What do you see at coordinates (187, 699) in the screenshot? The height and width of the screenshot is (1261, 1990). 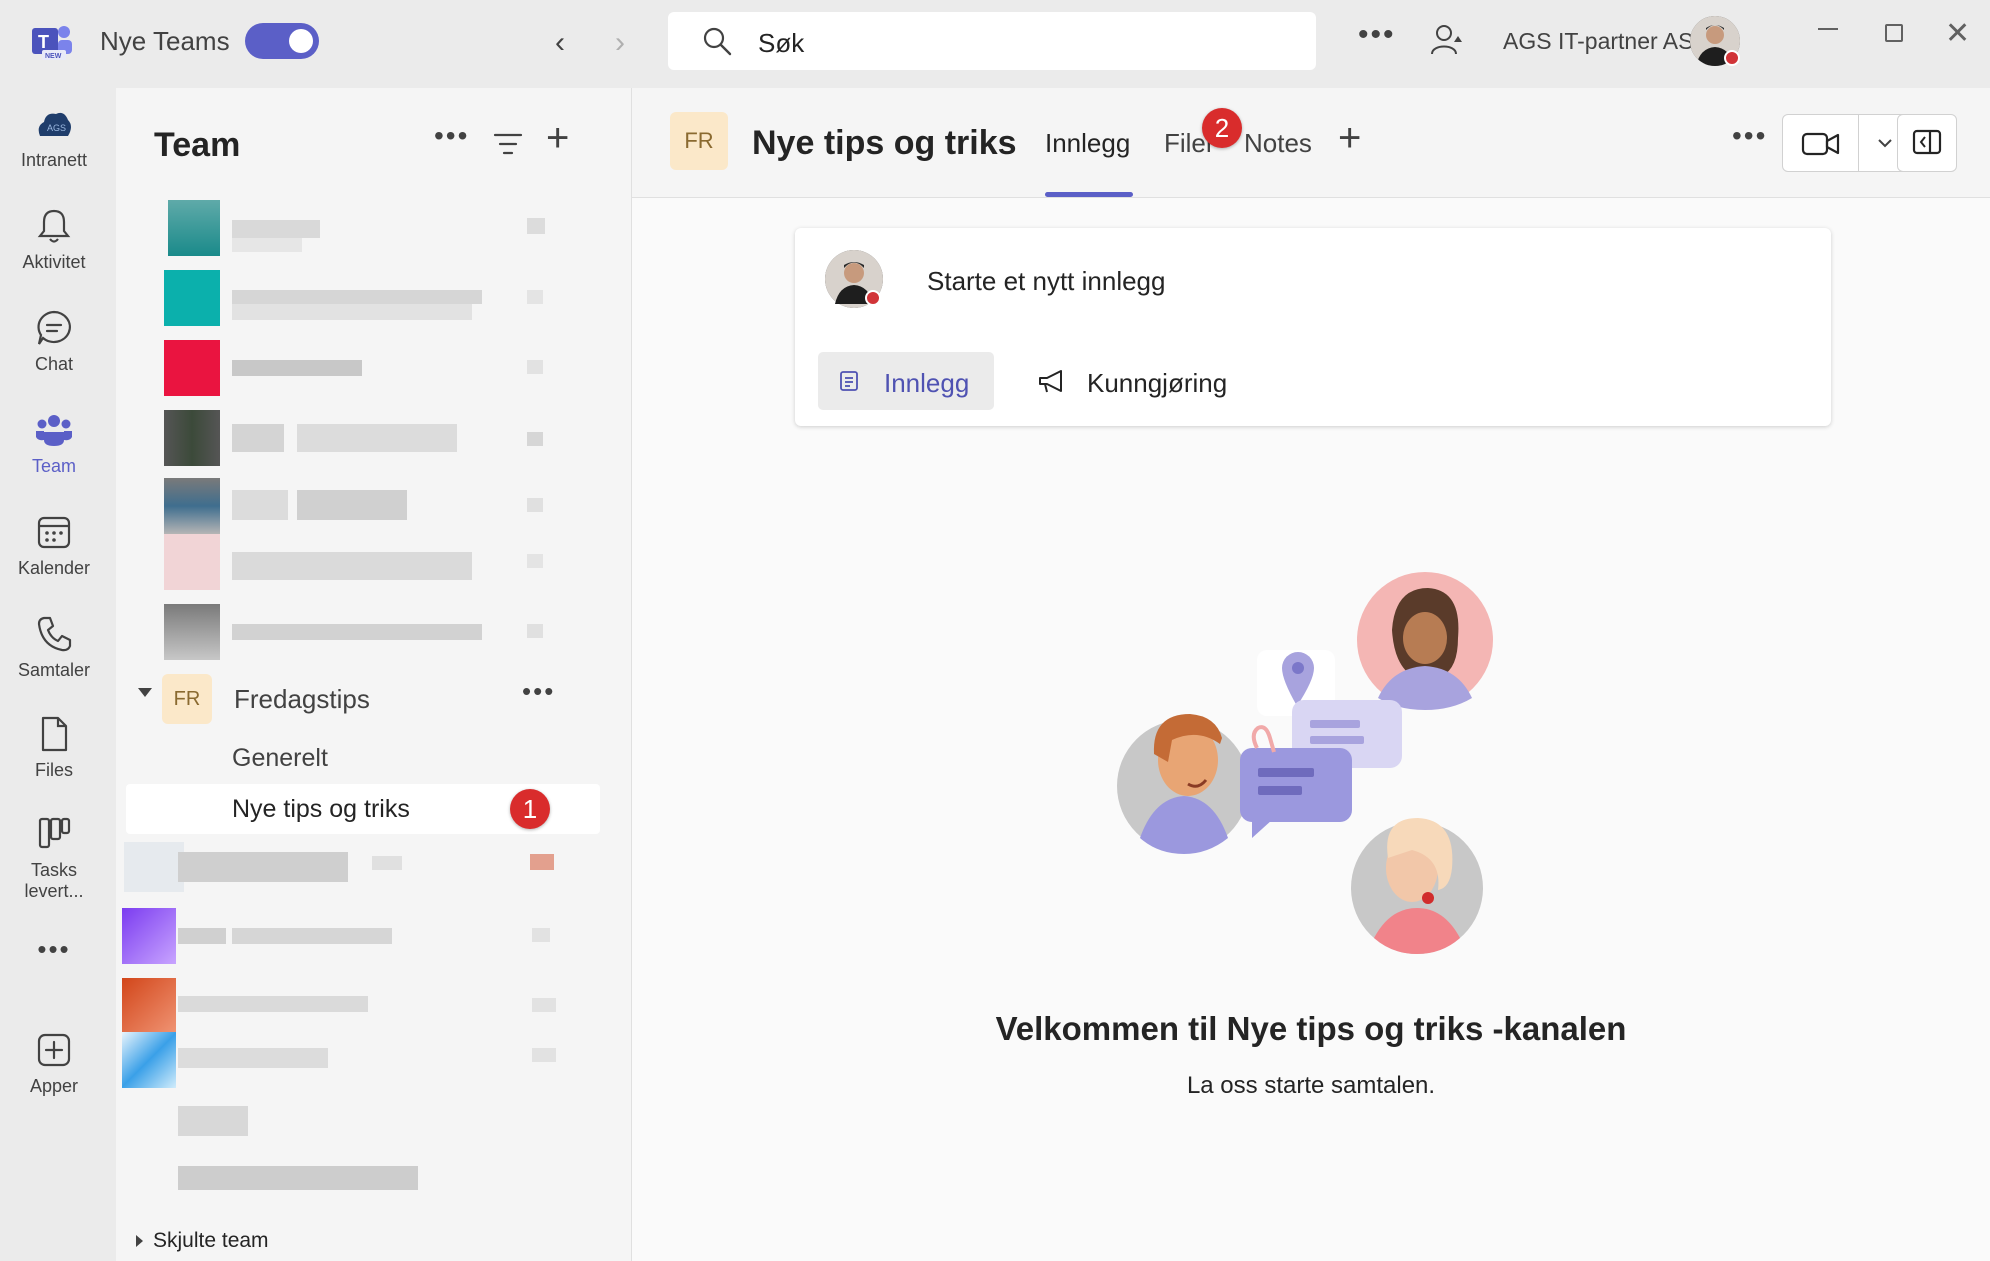 I see `team-avatar: FR` at bounding box center [187, 699].